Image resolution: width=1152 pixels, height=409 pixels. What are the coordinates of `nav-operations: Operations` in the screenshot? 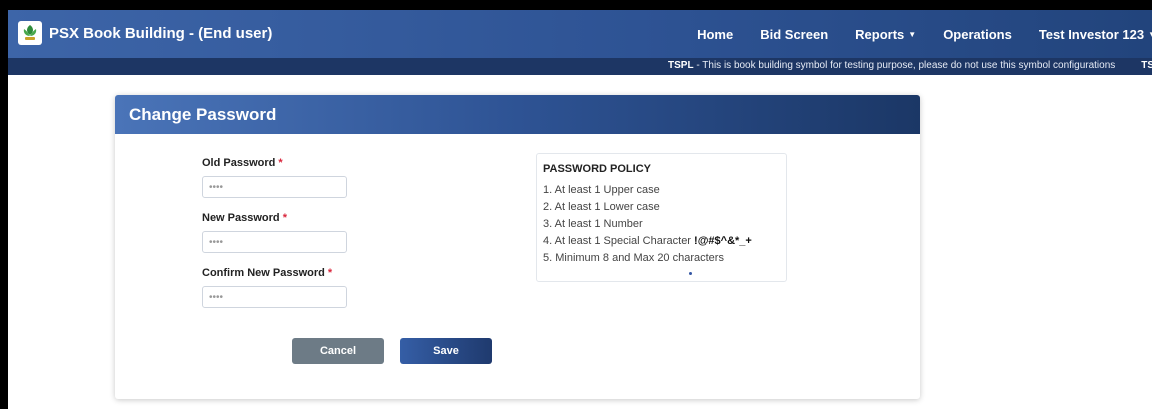 It's located at (977, 34).